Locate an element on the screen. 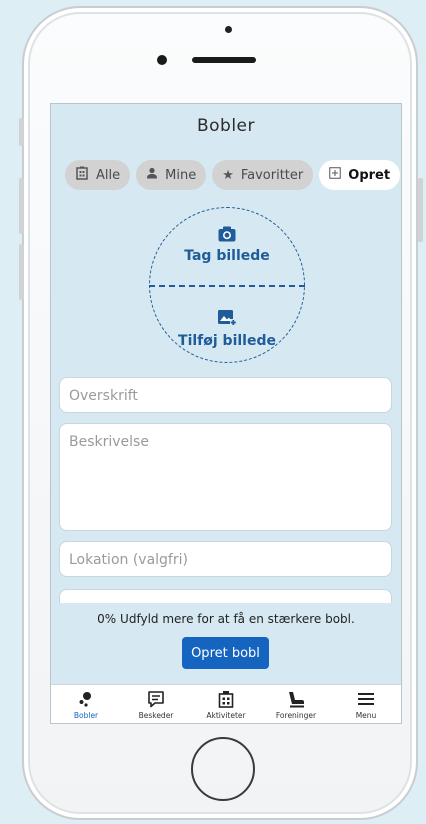 The image size is (426, 824). tab-label: Favoritter is located at coordinates (272, 175).